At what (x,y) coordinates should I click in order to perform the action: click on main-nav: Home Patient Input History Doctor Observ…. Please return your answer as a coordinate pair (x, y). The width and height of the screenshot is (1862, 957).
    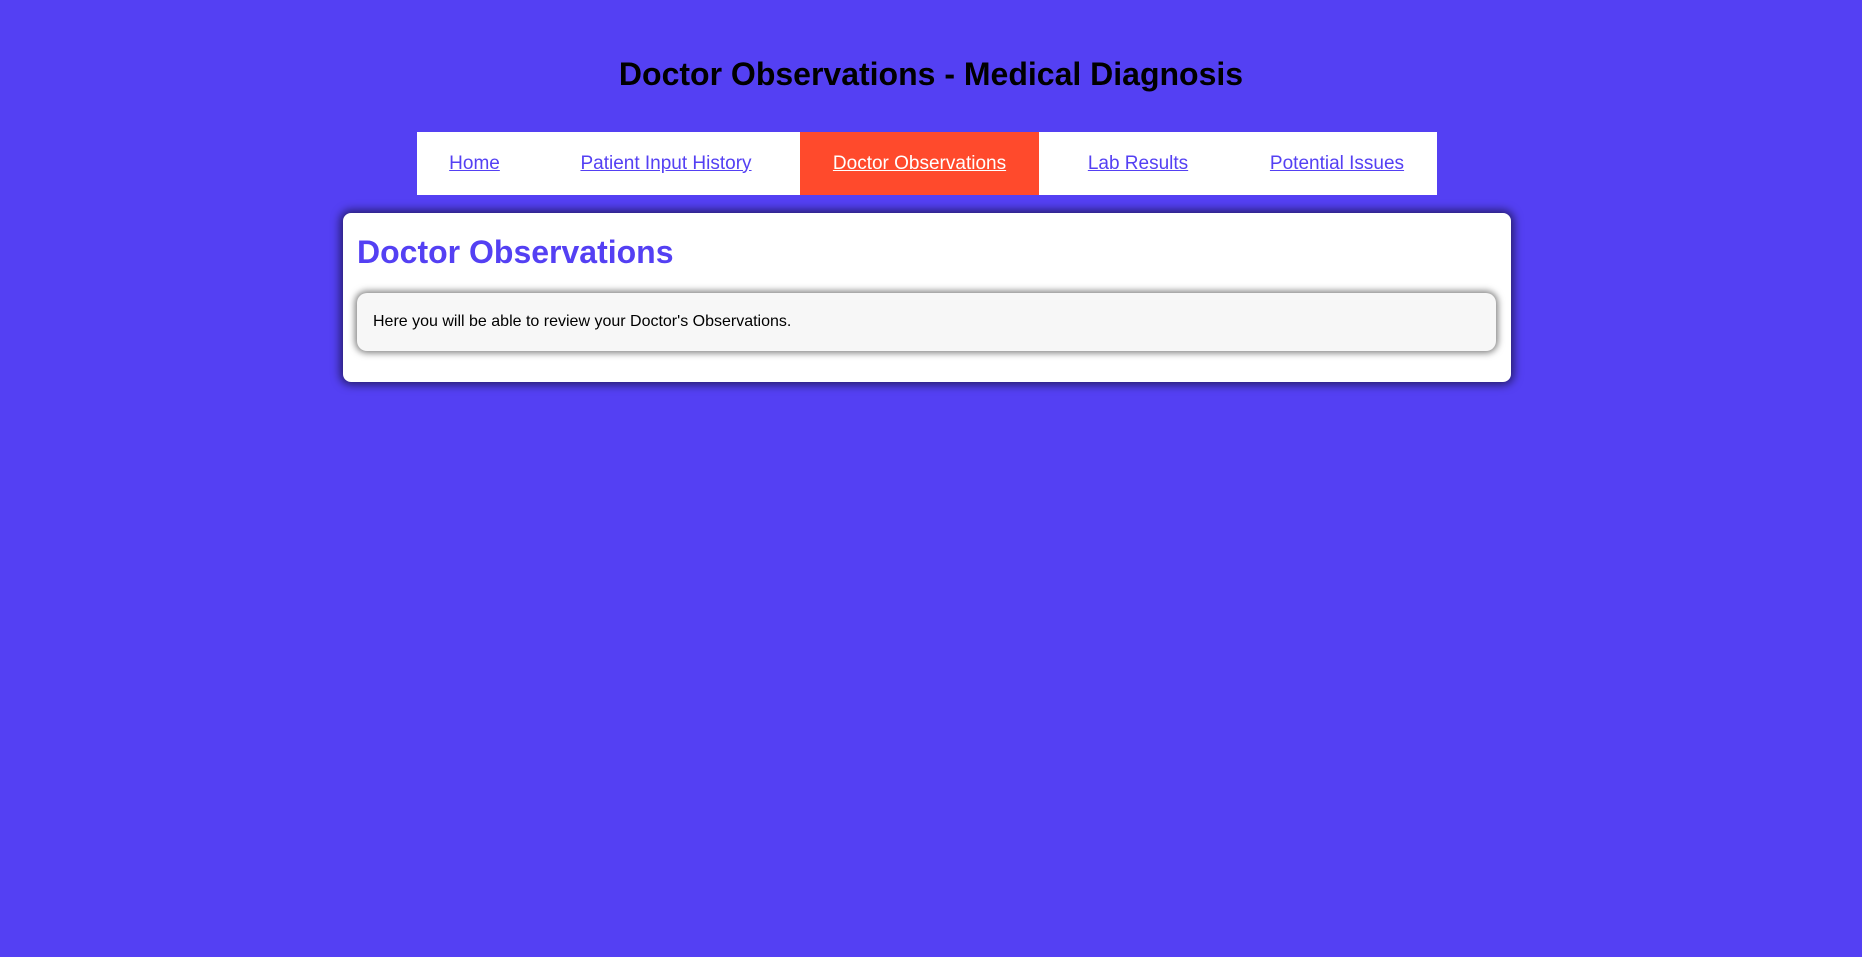
    Looking at the image, I should click on (927, 163).